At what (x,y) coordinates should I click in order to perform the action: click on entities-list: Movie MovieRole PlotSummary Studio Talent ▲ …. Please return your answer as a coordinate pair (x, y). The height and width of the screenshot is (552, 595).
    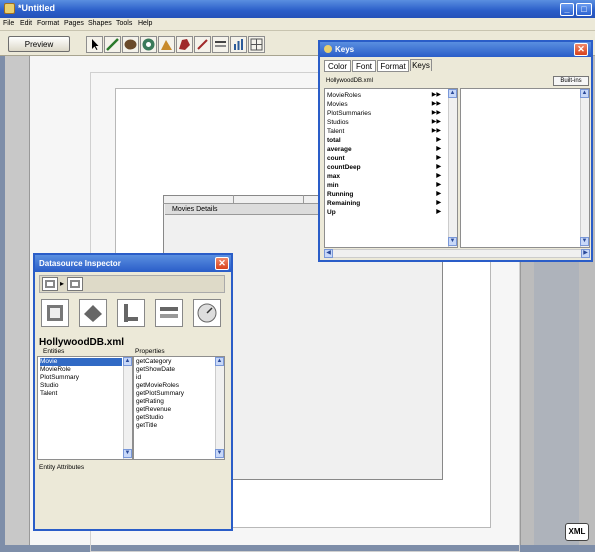
    Looking at the image, I should click on (85, 408).